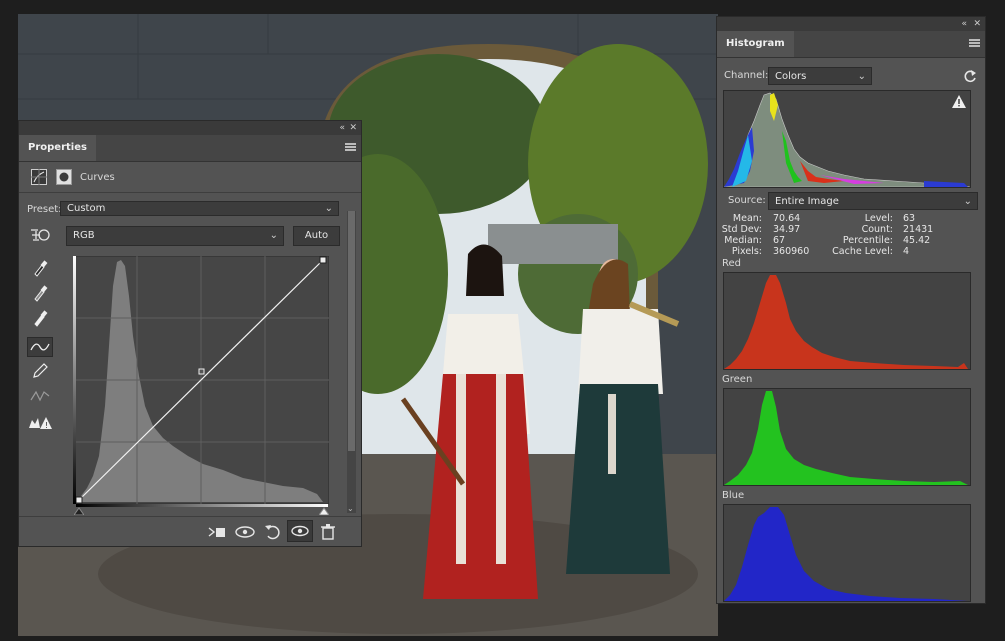 The height and width of the screenshot is (641, 1005). Describe the element at coordinates (787, 229) in the screenshot. I see `stddev-value: 34.97` at that location.